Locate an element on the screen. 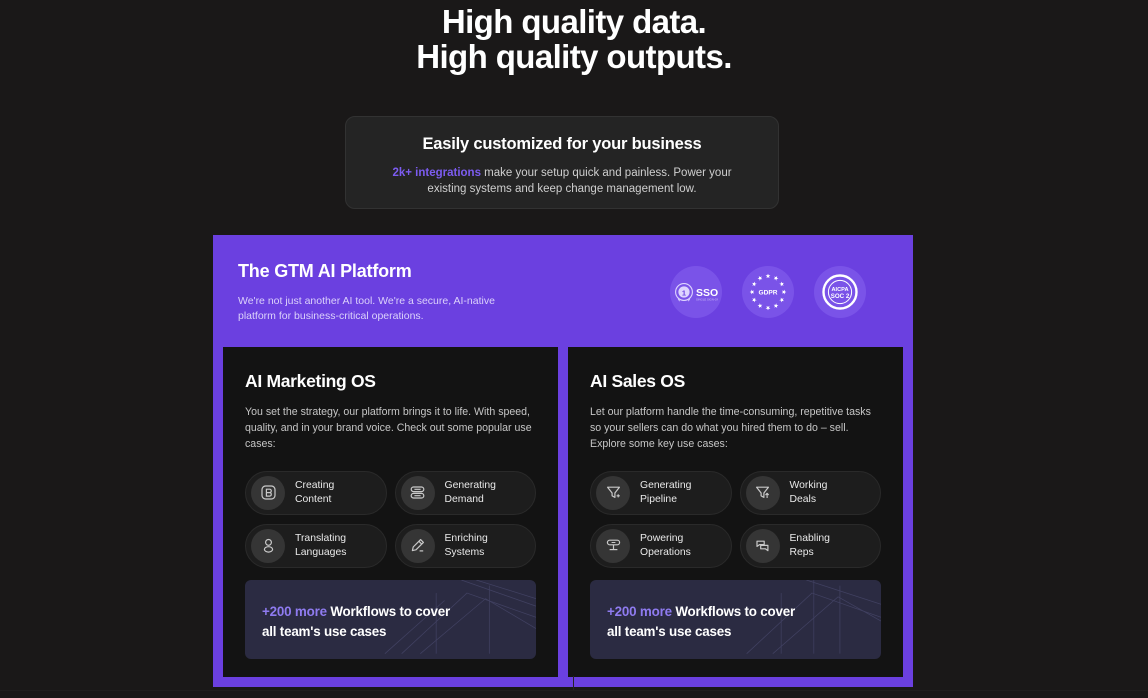 This screenshot has height=698, width=1148. svg-text: 1 is located at coordinates (684, 292).